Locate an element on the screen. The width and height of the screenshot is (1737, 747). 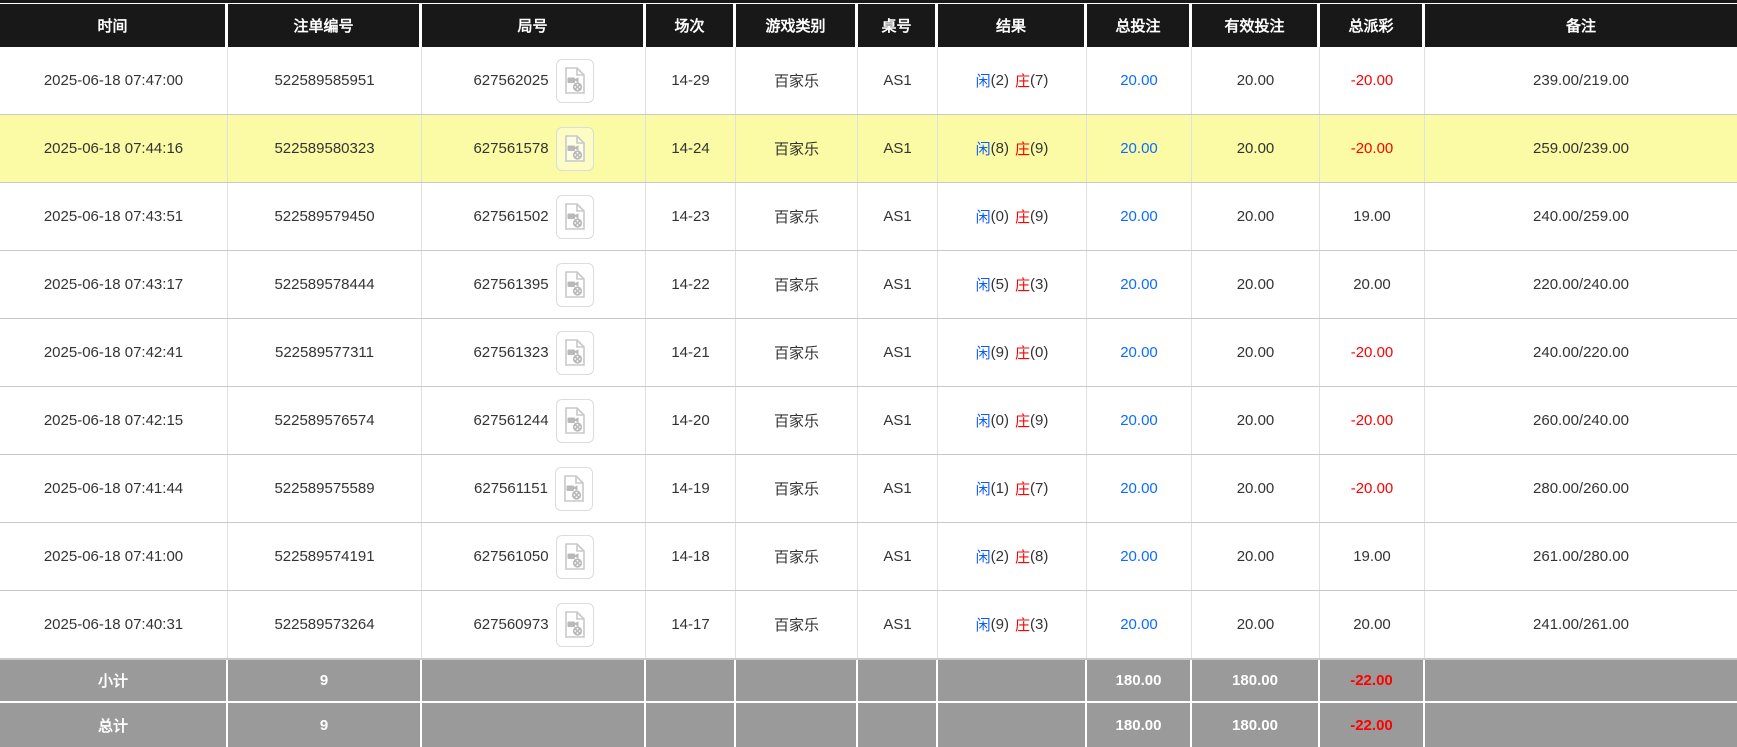
round-cell: 627561050 is located at coordinates (534, 556).